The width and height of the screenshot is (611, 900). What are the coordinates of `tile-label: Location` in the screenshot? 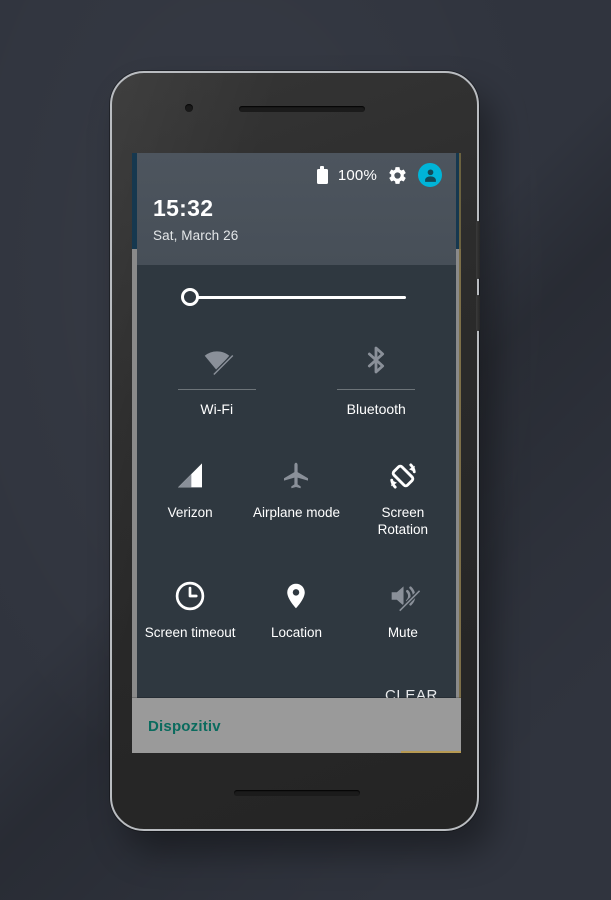 It's located at (296, 632).